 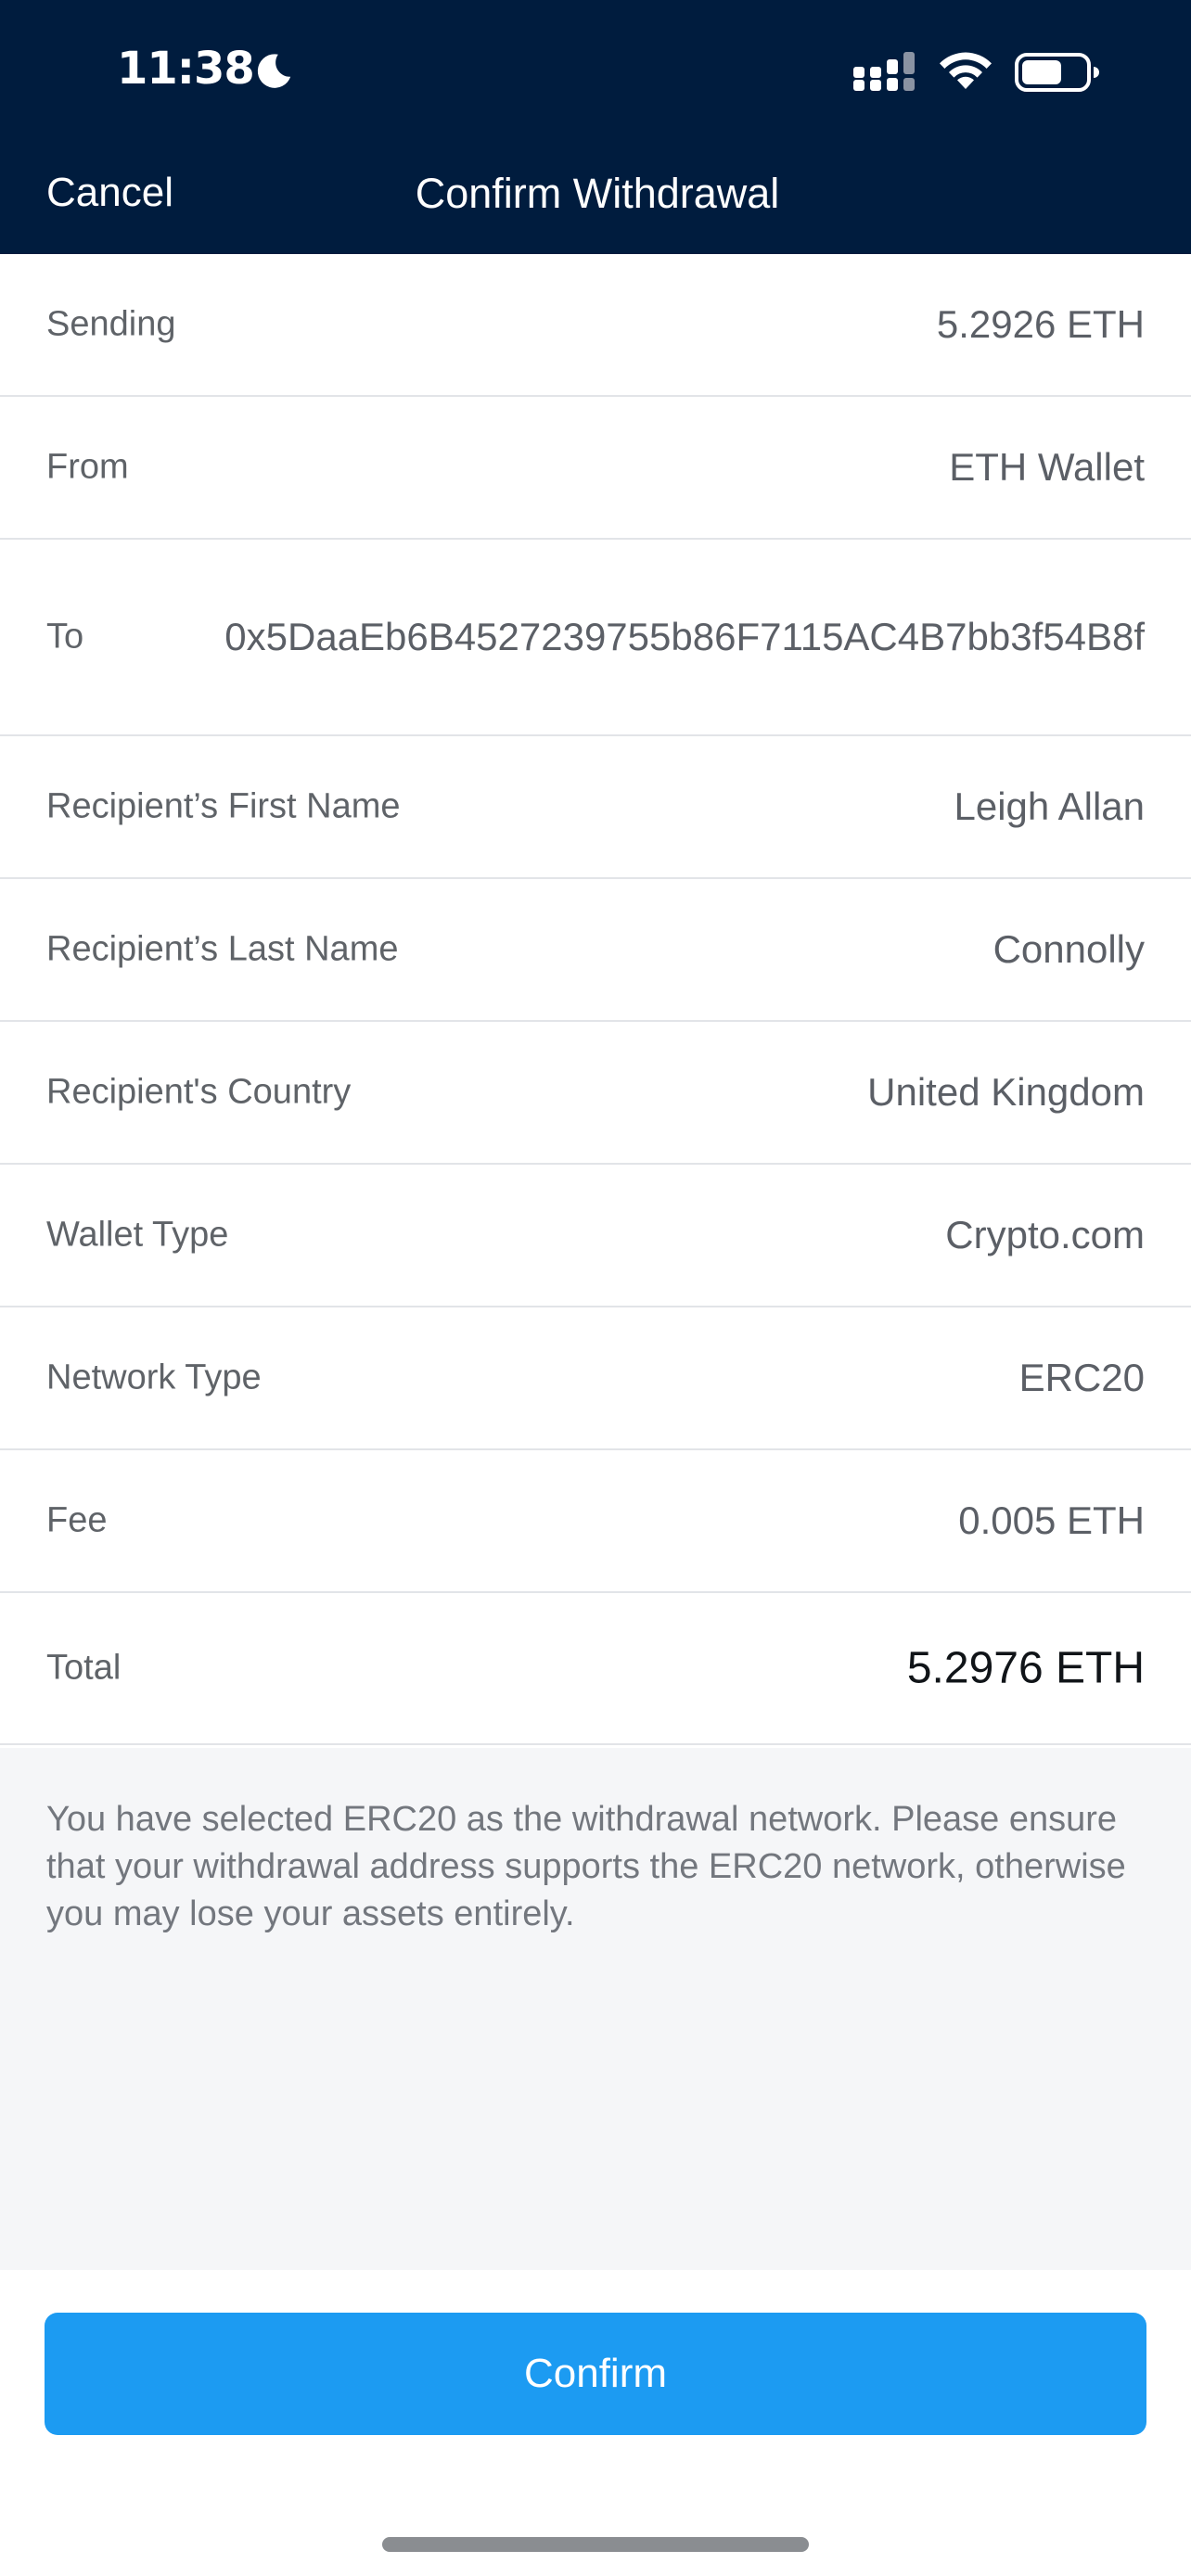 What do you see at coordinates (1081, 1377) in the screenshot?
I see `row-value: ERC20` at bounding box center [1081, 1377].